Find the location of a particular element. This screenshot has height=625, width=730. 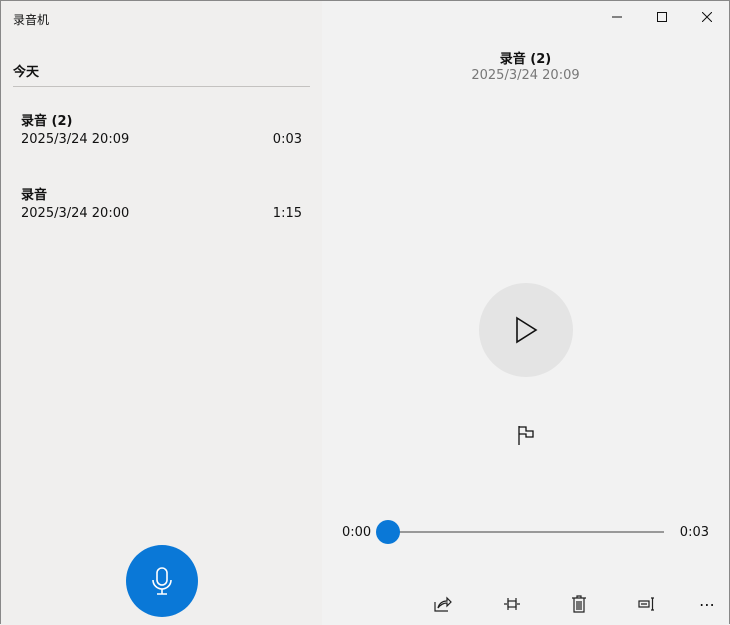

trim-button is located at coordinates (512, 604).